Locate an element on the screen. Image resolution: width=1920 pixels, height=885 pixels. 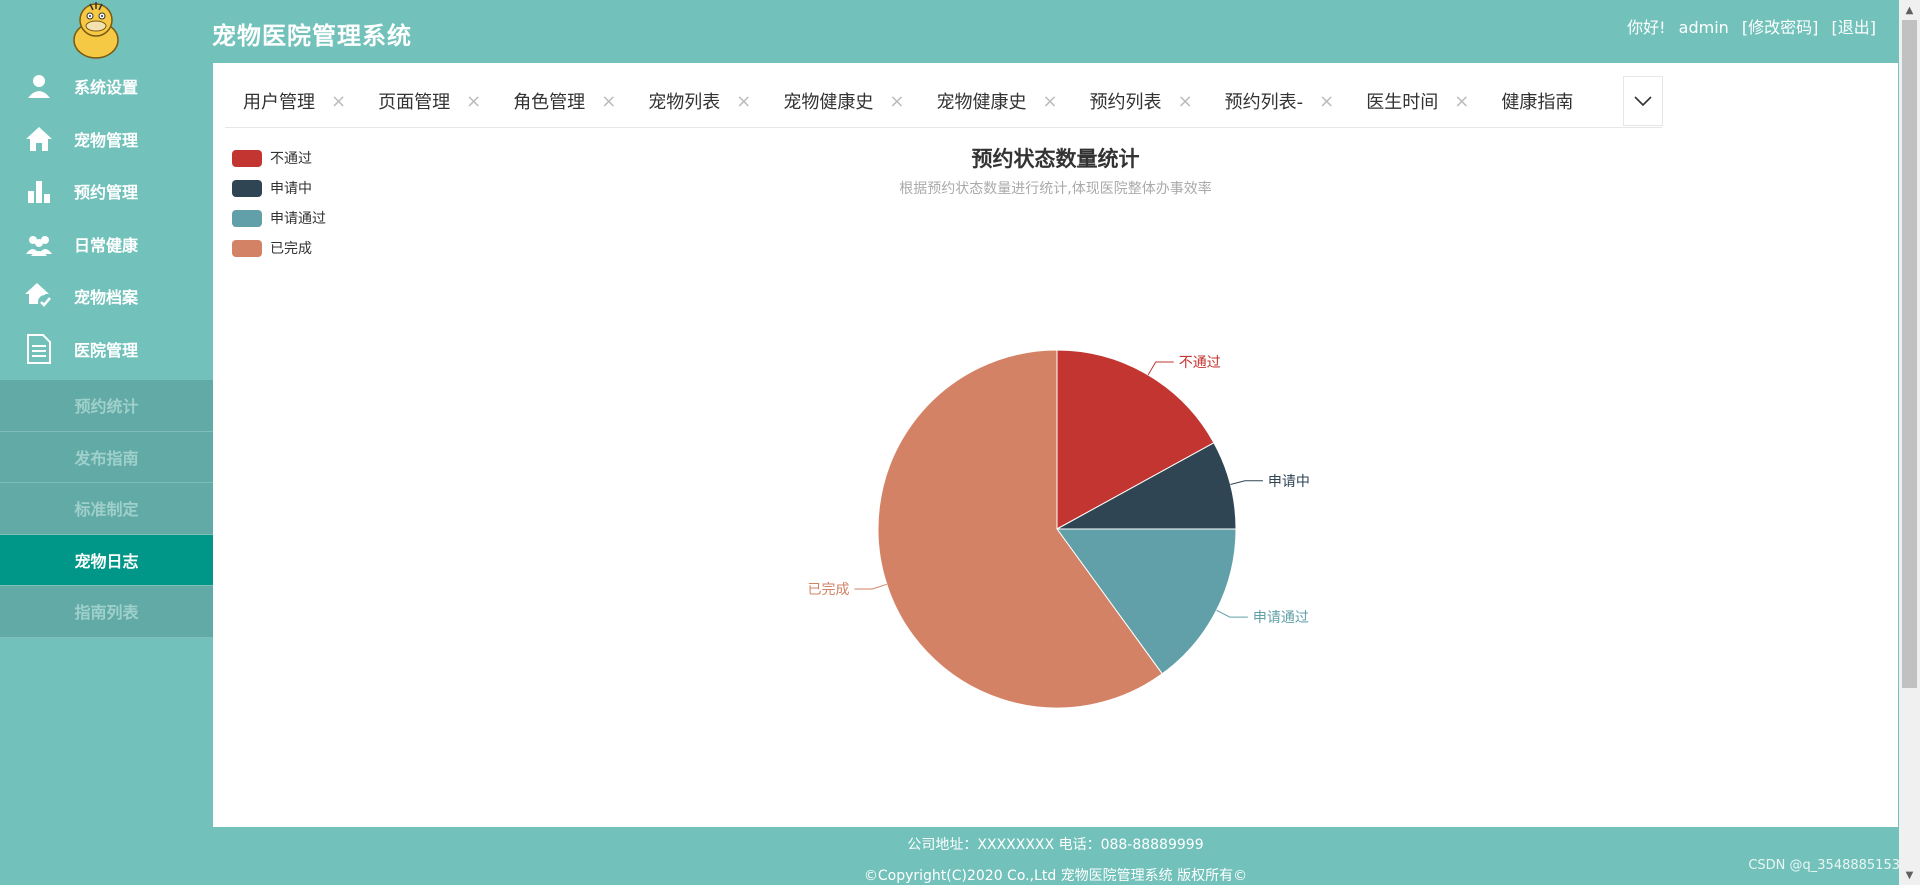
header-user-area: 你好! admin [修改密码] [退出] is located at coordinates (1747, 26).